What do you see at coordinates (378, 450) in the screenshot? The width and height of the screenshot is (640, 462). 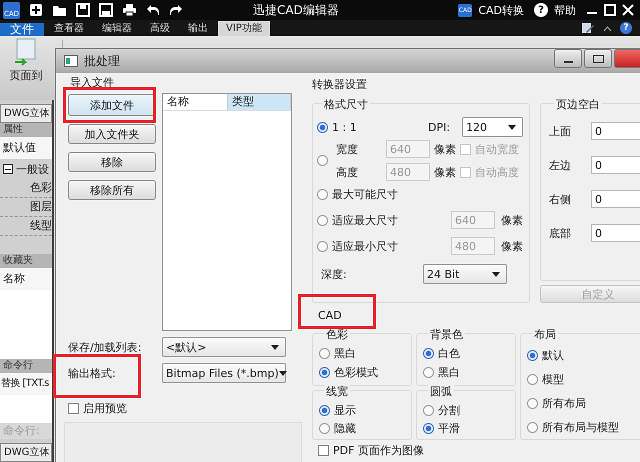 I see `checkbox-label: PDF 页面作为图像` at bounding box center [378, 450].